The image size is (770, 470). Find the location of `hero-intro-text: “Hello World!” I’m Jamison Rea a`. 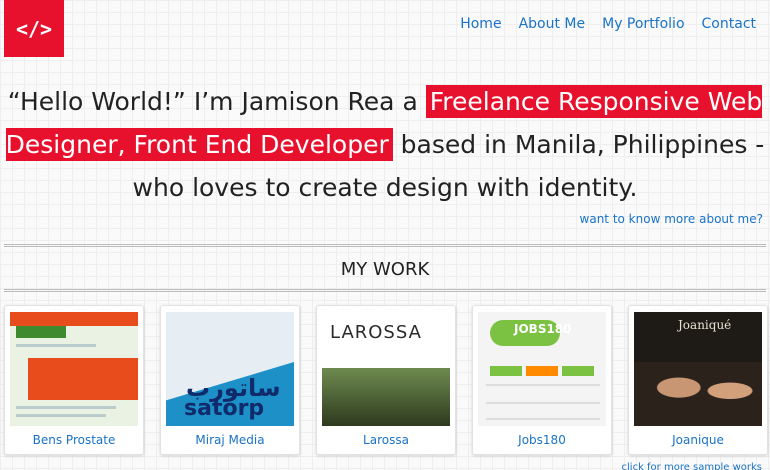

hero-intro-text: “Hello World!” I’m Jamison Rea a is located at coordinates (216, 101).